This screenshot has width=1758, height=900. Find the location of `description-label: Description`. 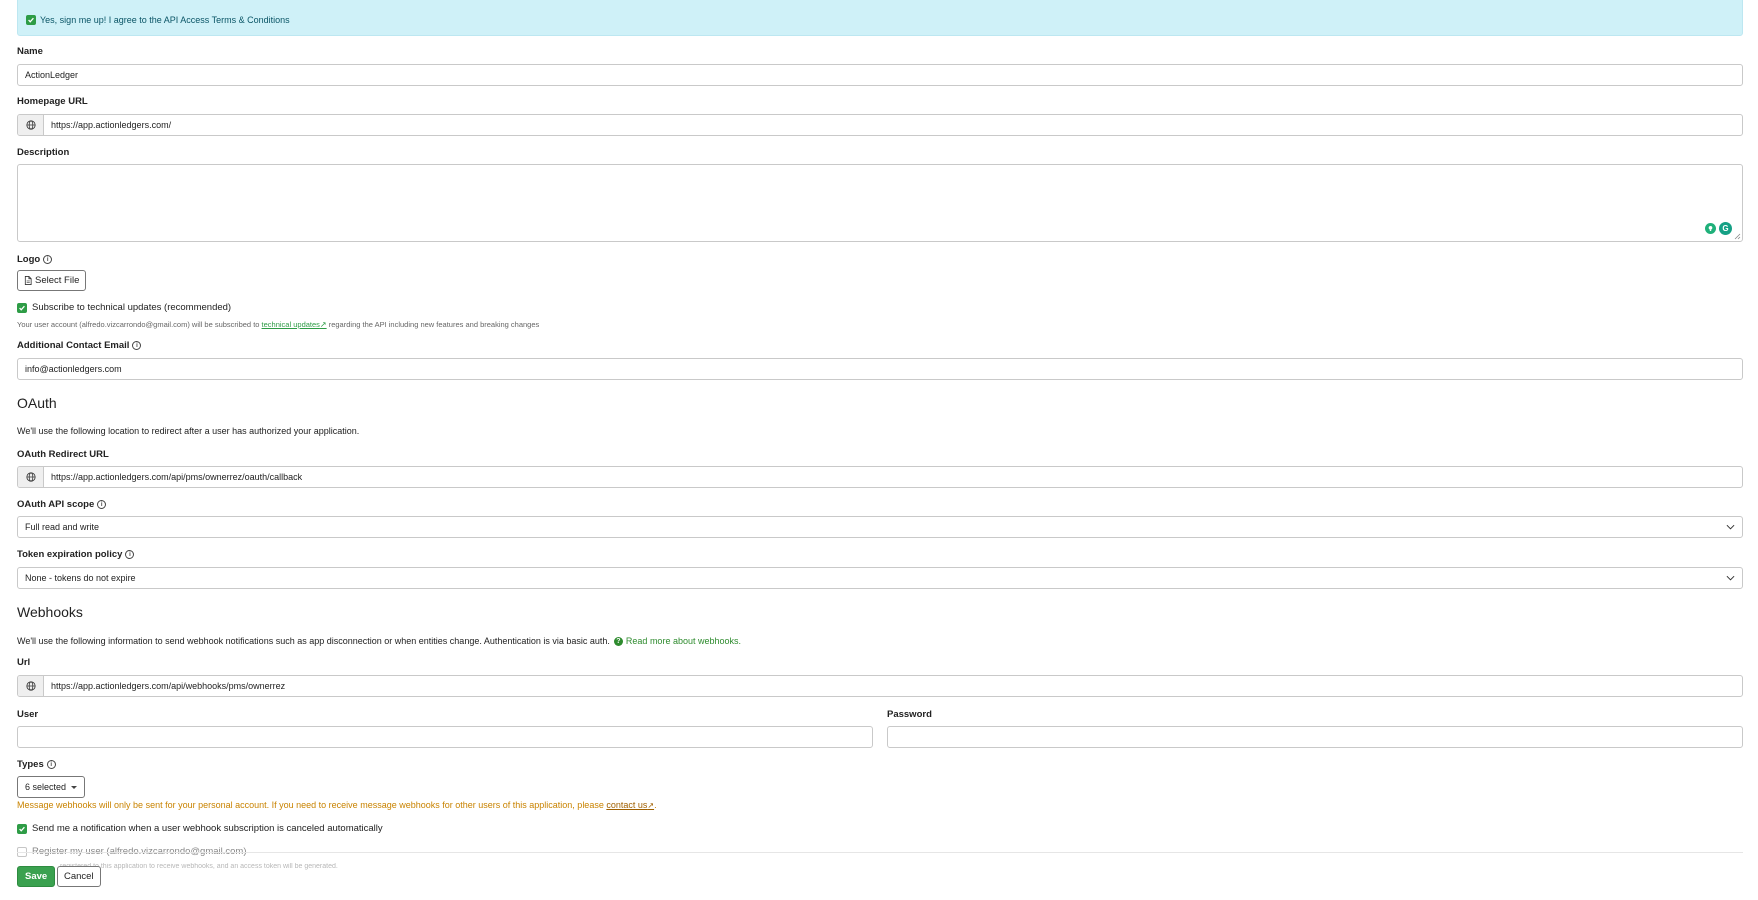

description-label: Description is located at coordinates (43, 152).